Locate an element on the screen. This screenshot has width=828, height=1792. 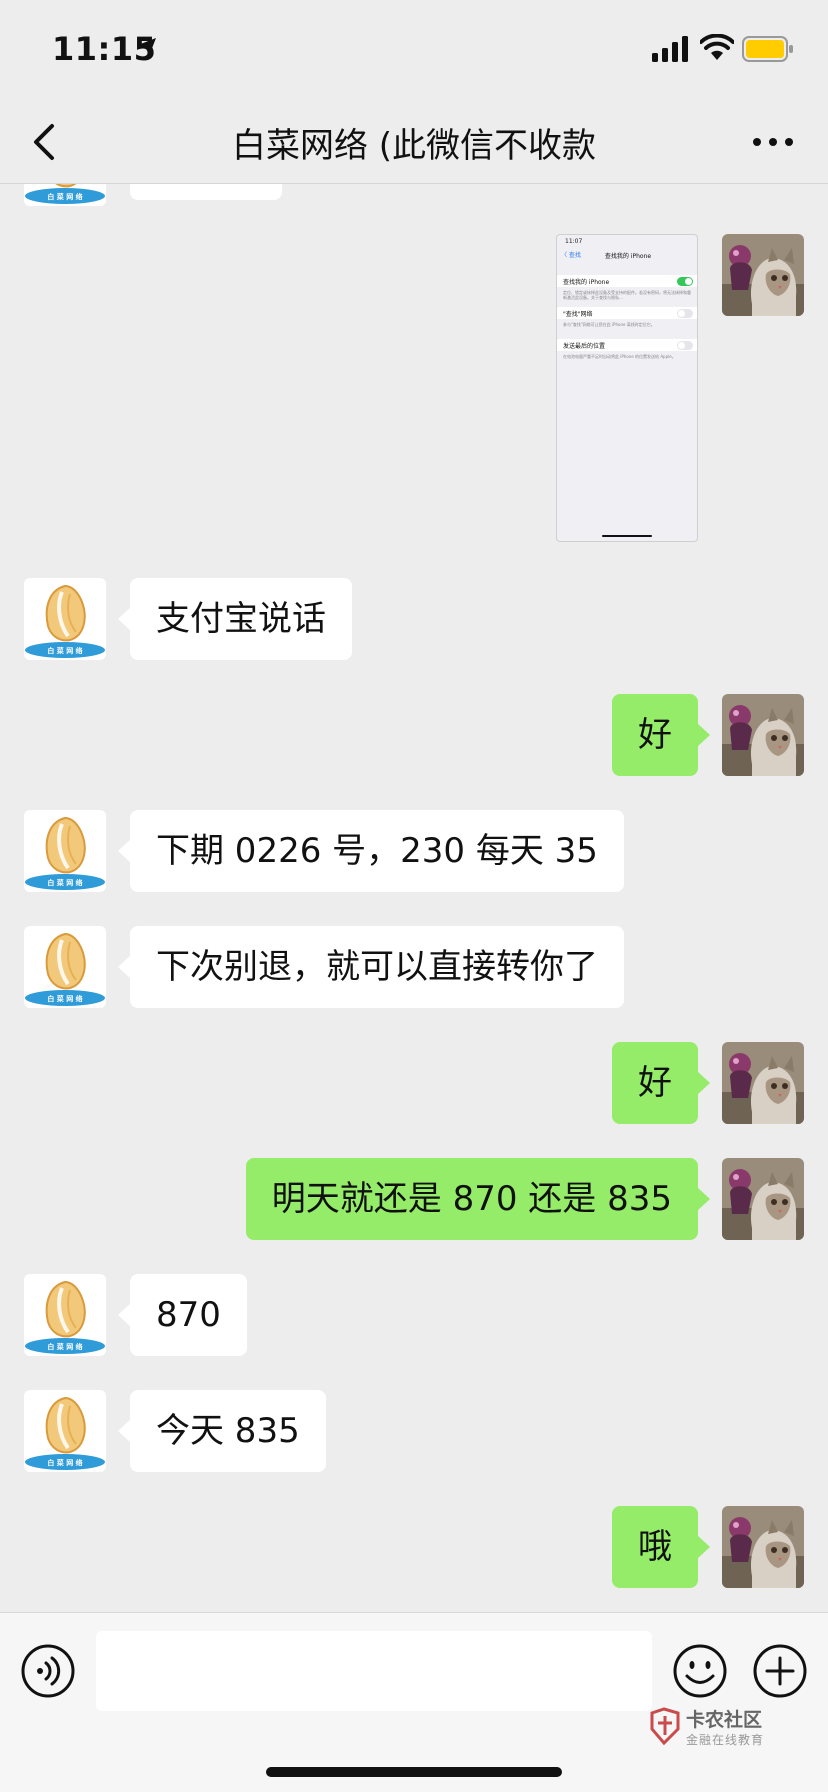
thumb-title: 查找我的 iPhone is located at coordinates (628, 256).